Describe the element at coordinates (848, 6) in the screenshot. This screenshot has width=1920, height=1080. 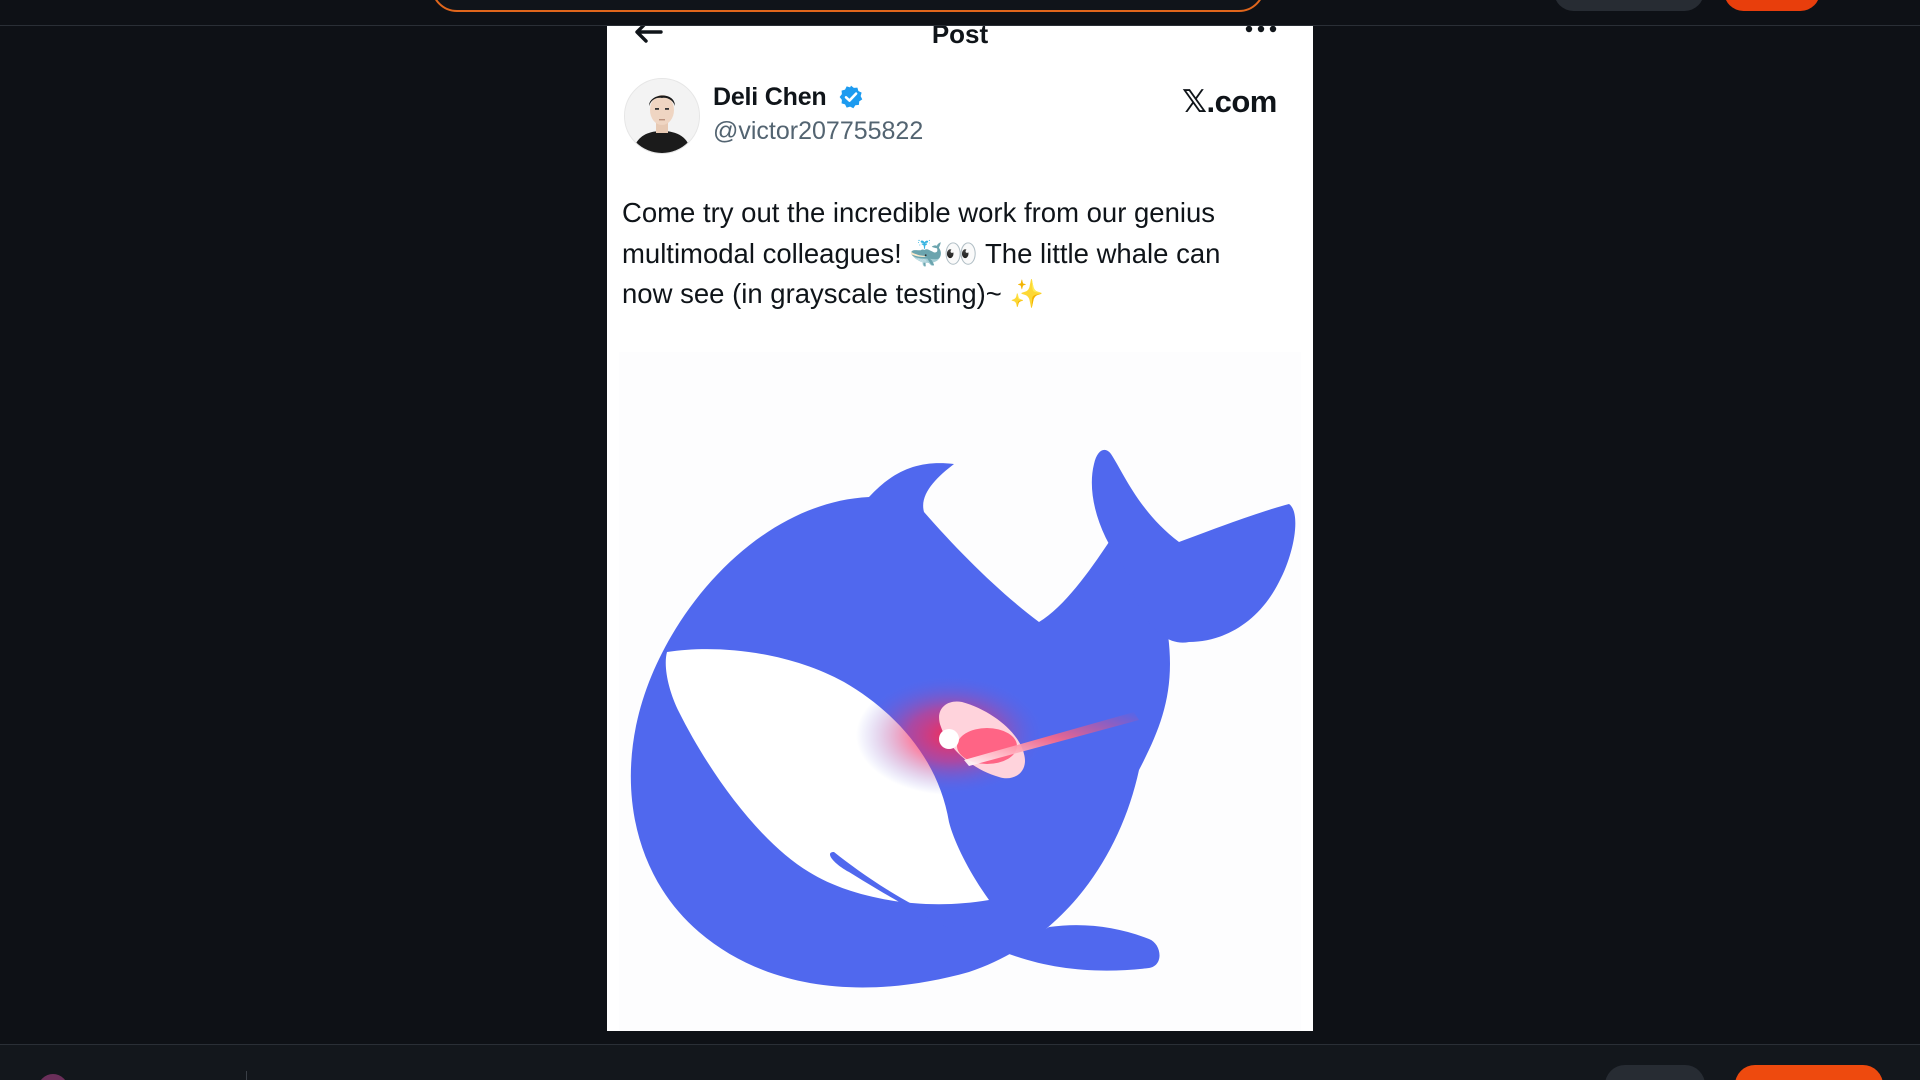
I see `search-bar` at that location.